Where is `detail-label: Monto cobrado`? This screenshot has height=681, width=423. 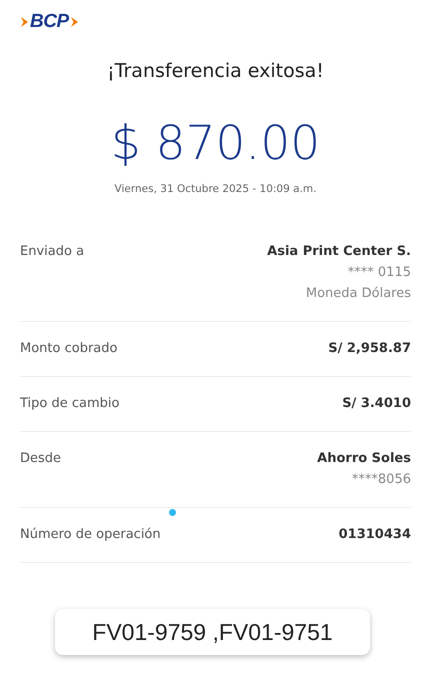 detail-label: Monto cobrado is located at coordinates (69, 348).